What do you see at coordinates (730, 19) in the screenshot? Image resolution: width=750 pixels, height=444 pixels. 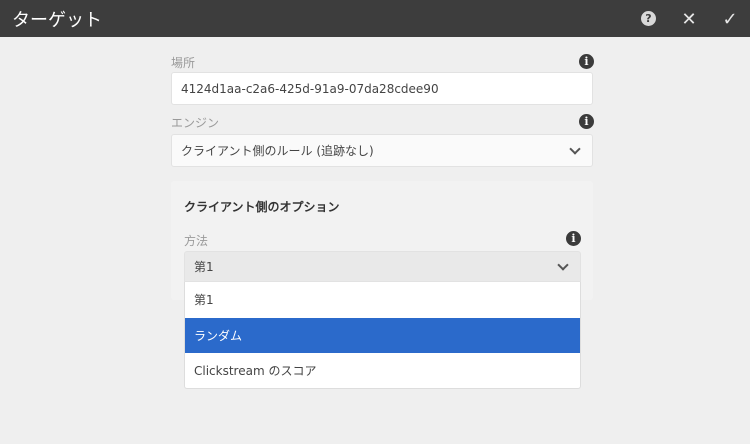 I see `checkmark-icon: ✓` at bounding box center [730, 19].